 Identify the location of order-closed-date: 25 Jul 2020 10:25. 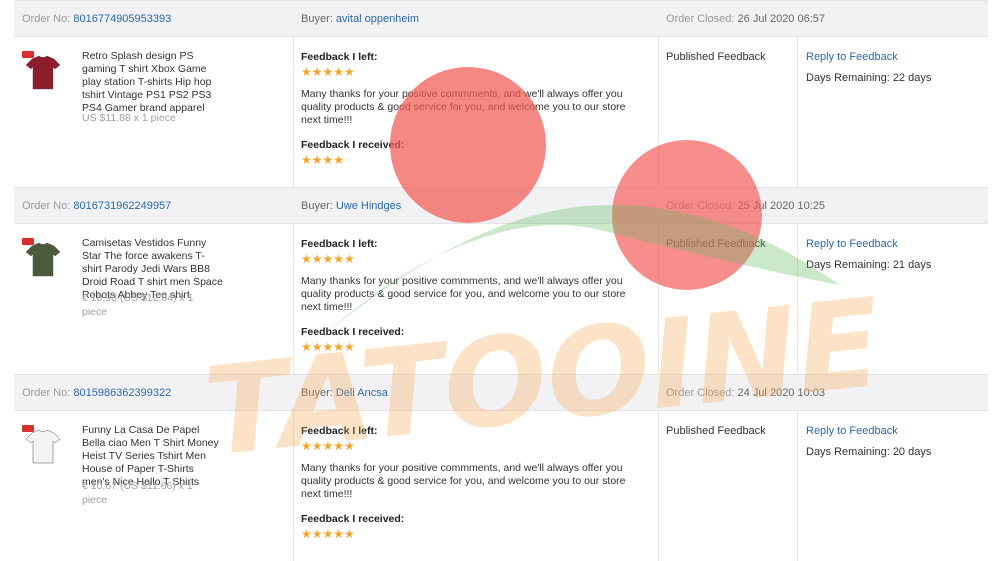
(781, 206).